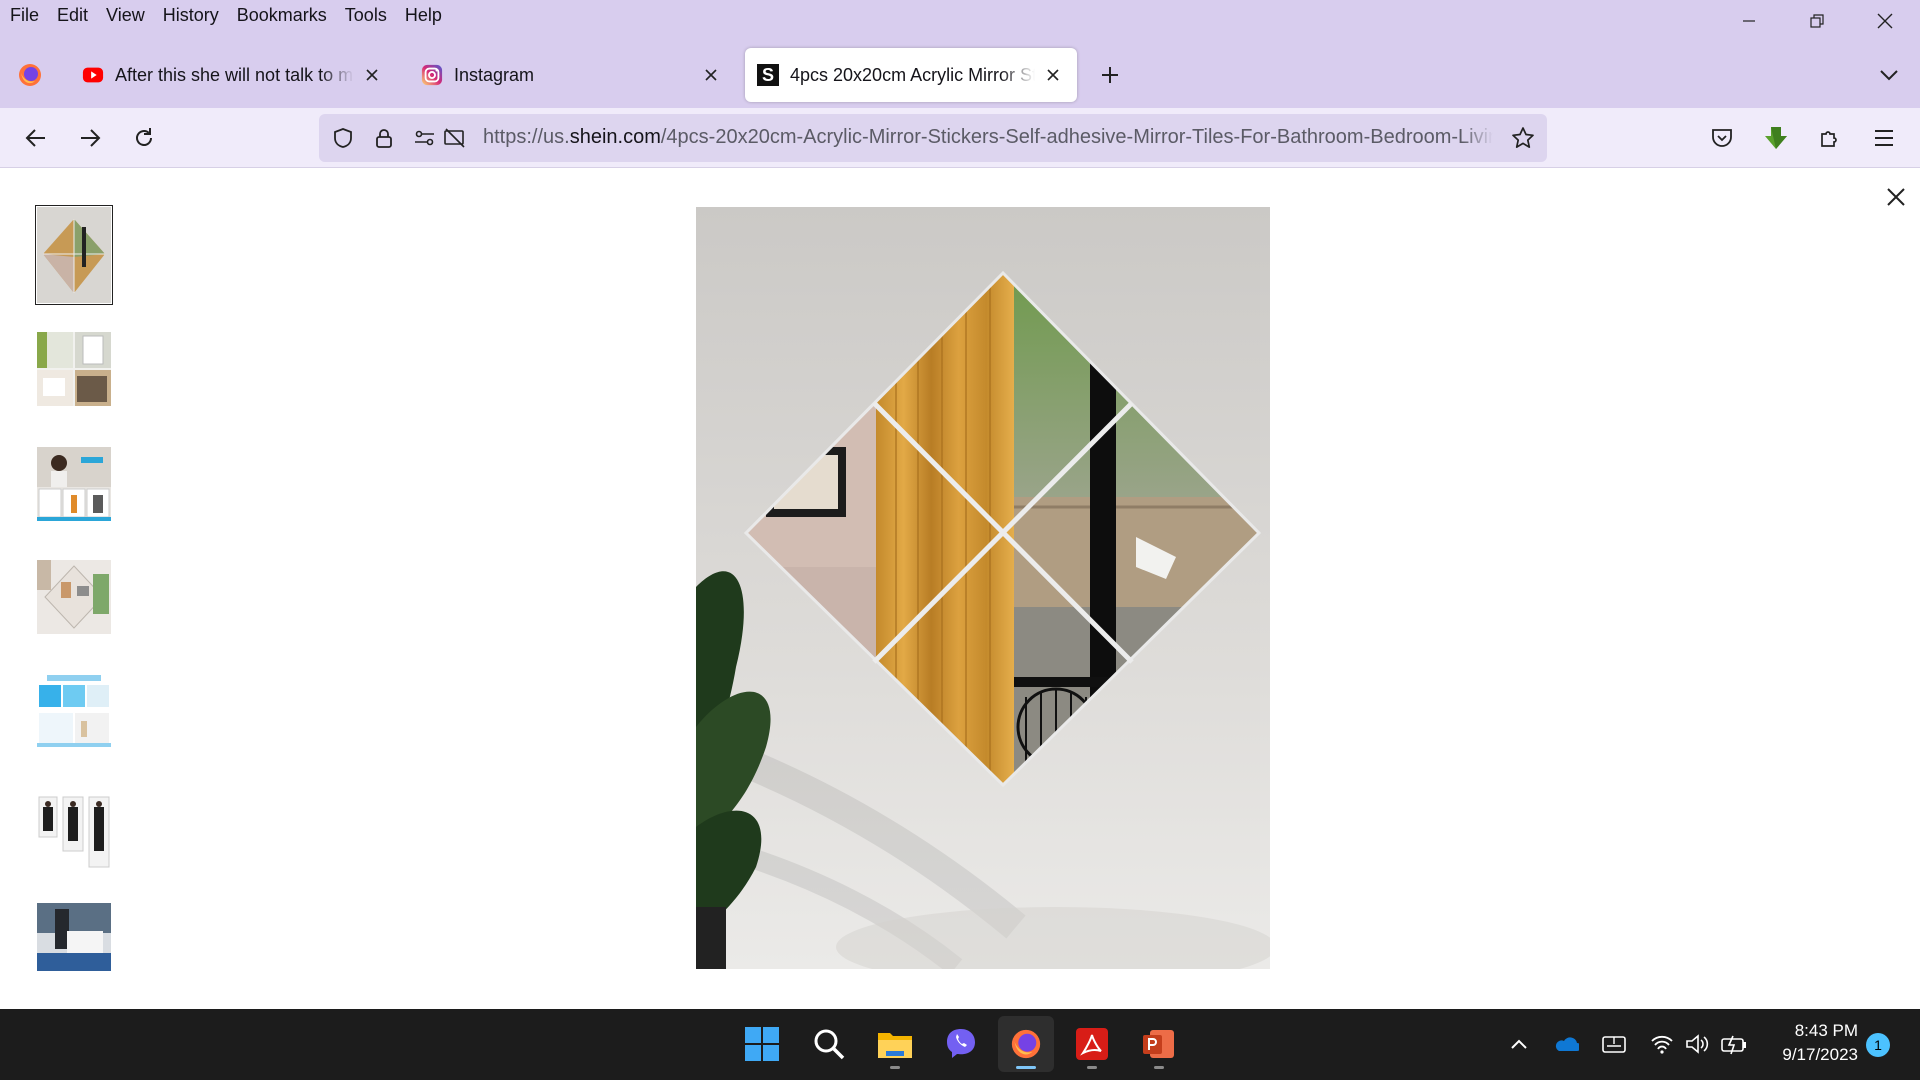  I want to click on menu-help: Help, so click(423, 15).